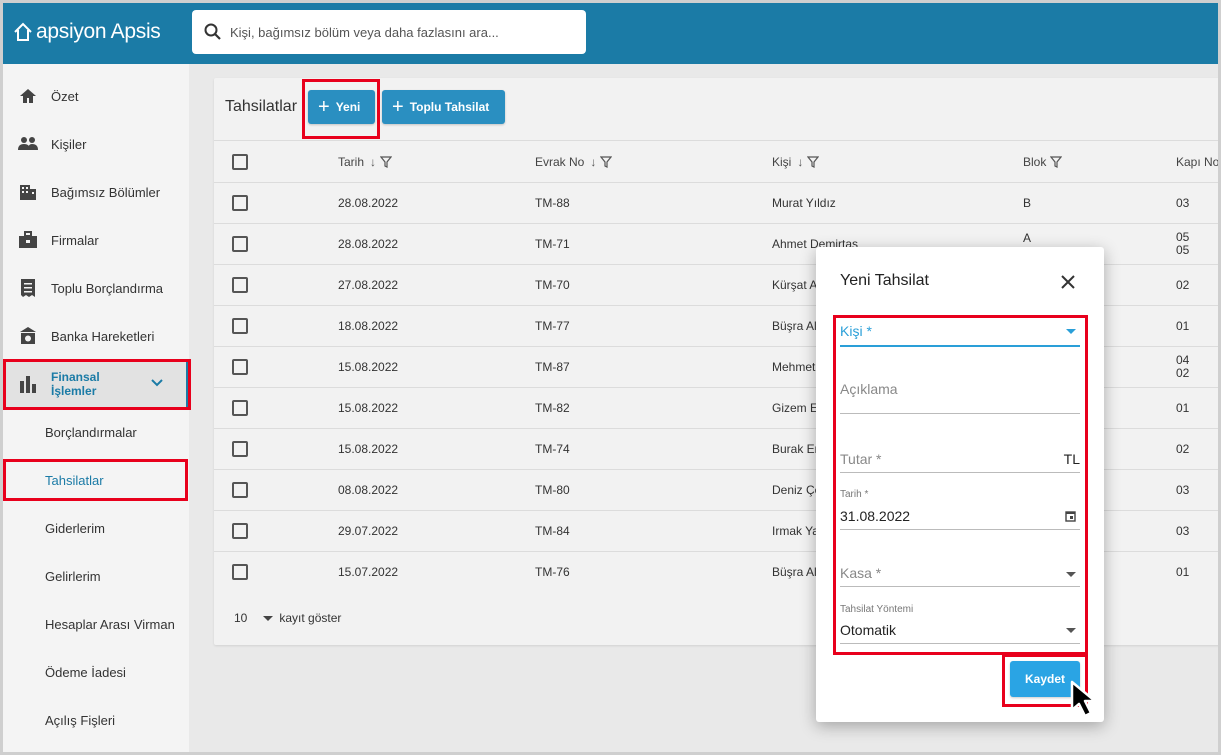 The height and width of the screenshot is (755, 1221). Describe the element at coordinates (1043, 161) in the screenshot. I see `column-header-blok: Blok` at that location.